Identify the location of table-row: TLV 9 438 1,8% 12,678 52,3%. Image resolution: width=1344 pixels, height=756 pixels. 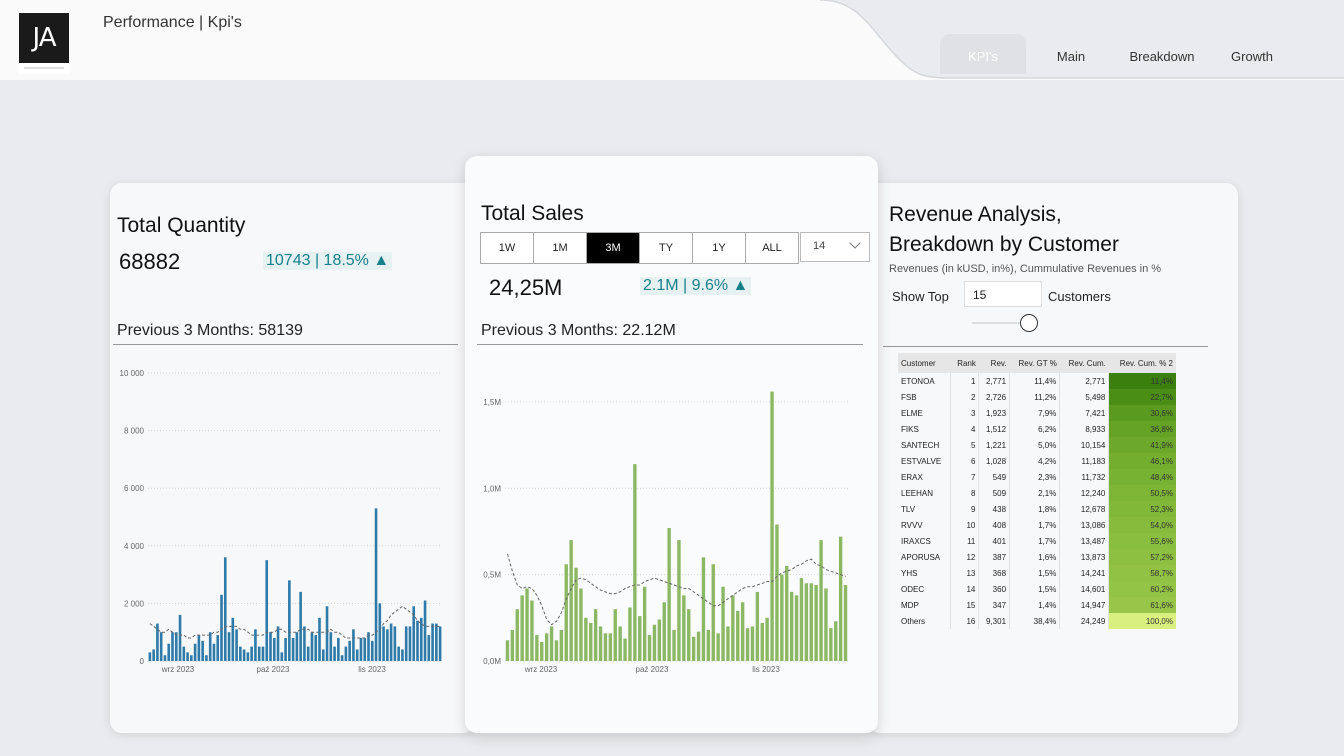
(1037, 509).